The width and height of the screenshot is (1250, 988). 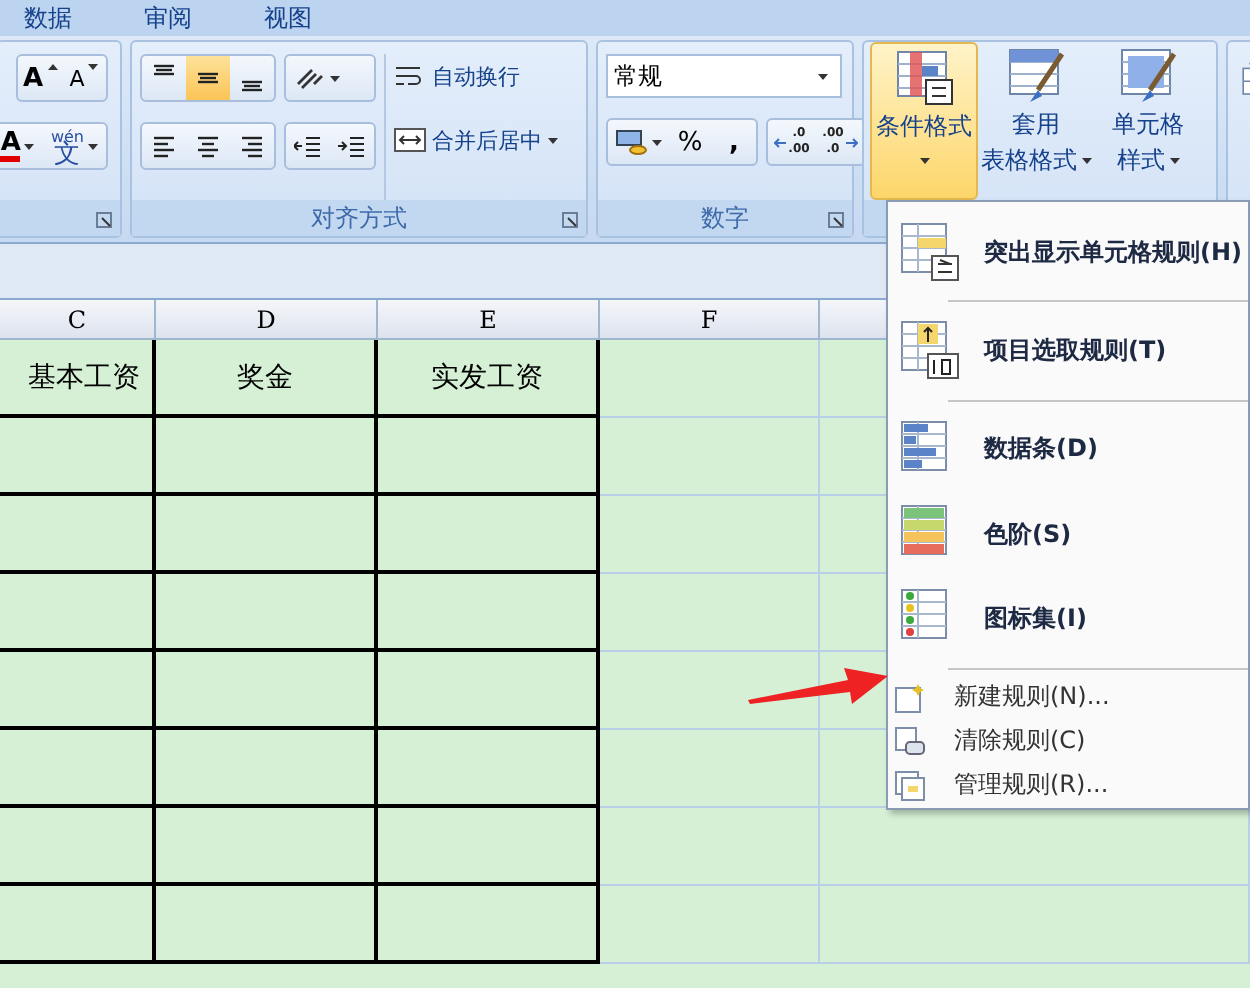 What do you see at coordinates (489, 379) in the screenshot?
I see `table-cell: 实发工资` at bounding box center [489, 379].